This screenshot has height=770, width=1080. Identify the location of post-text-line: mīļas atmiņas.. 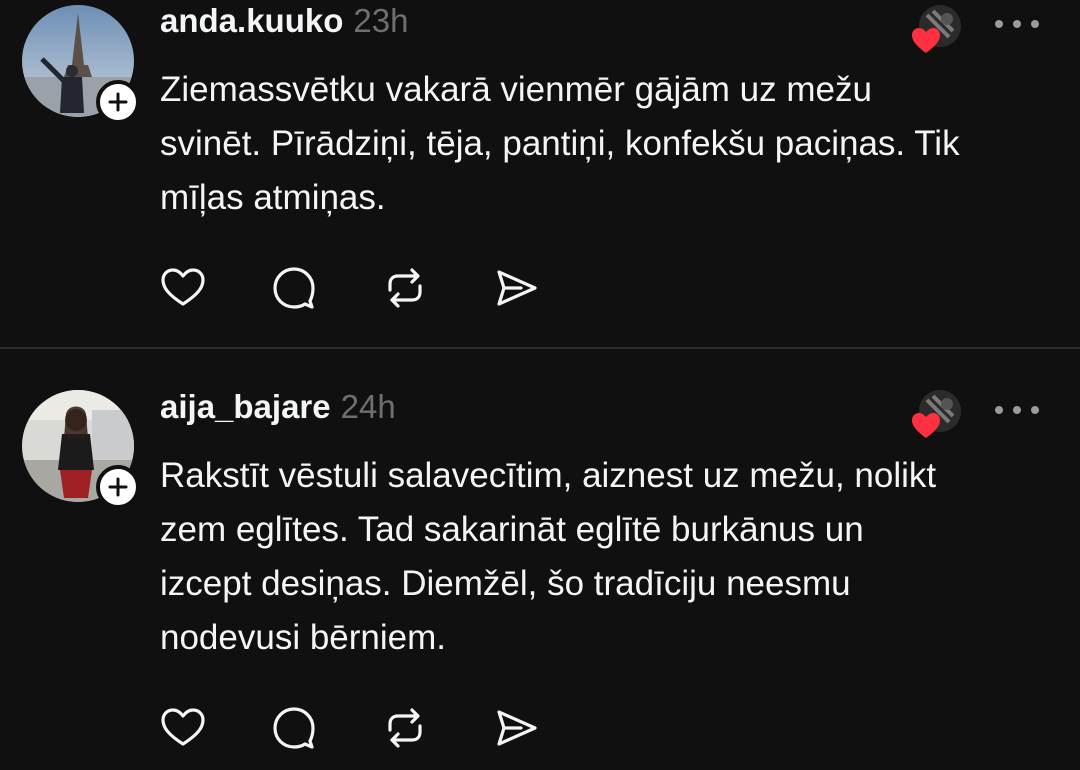
(273, 197).